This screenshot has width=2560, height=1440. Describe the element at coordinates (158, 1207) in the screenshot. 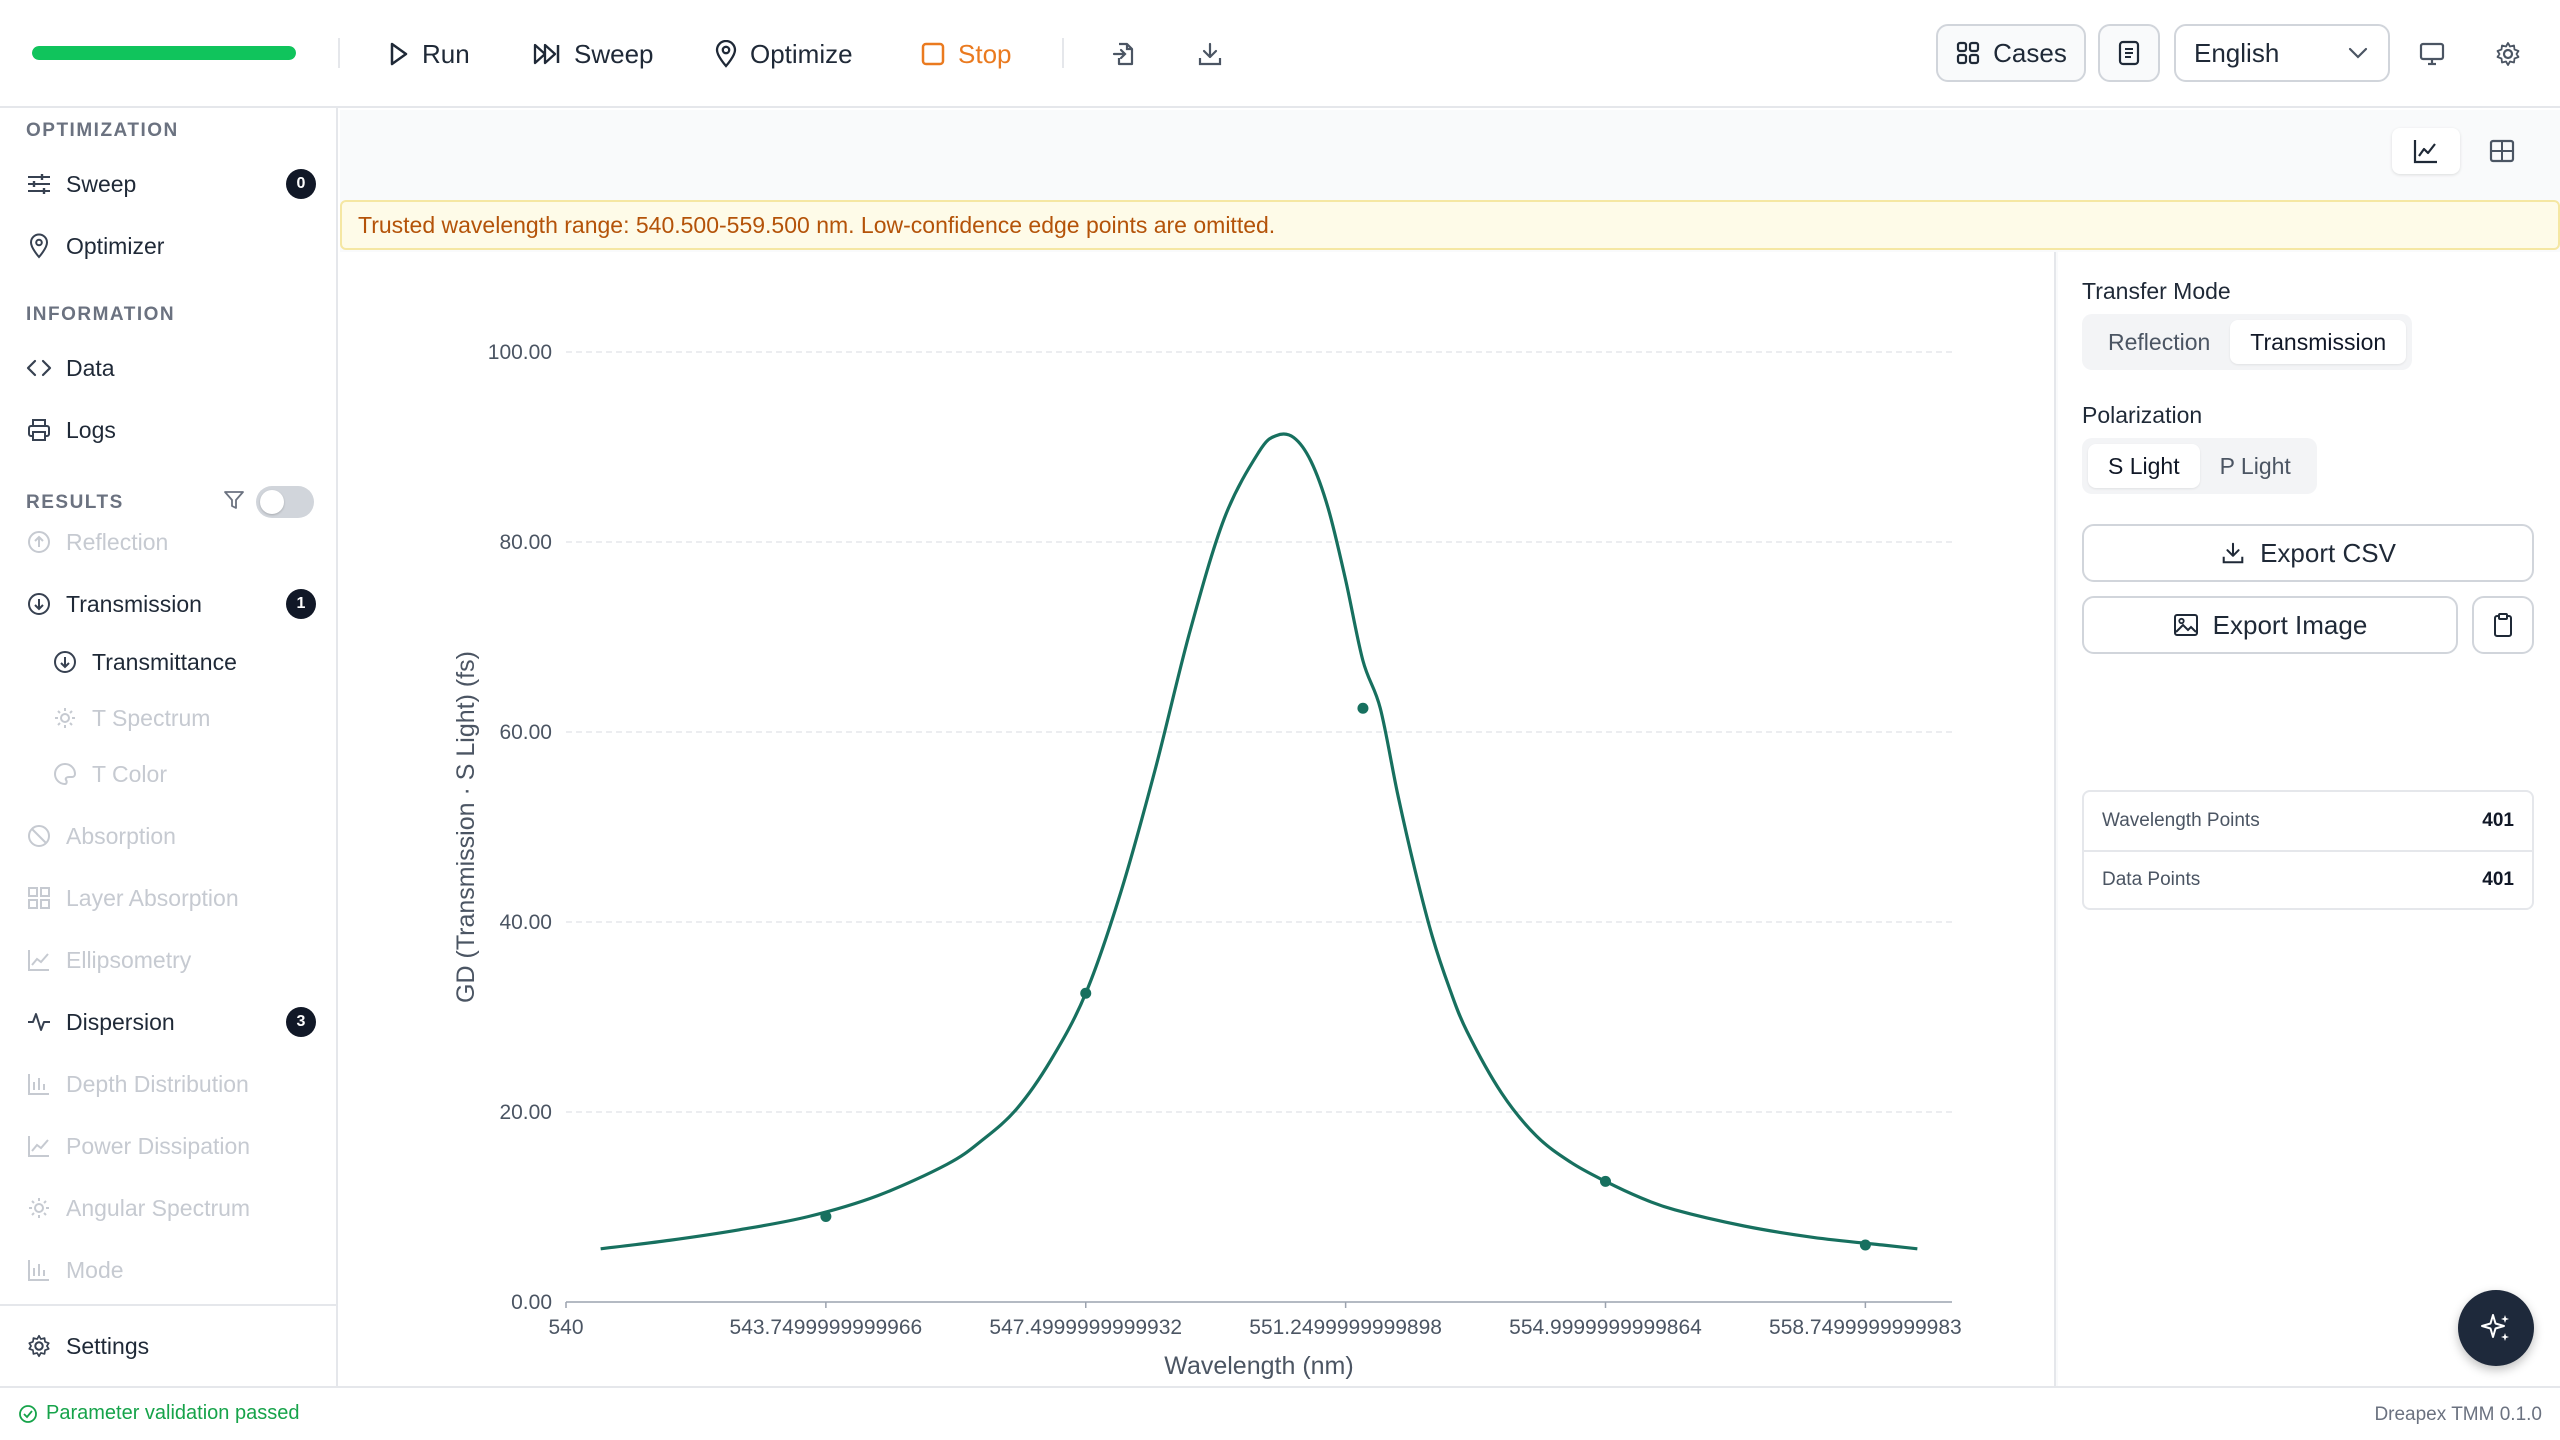

I see `sidebar-item-label: Angular Spectrum` at that location.